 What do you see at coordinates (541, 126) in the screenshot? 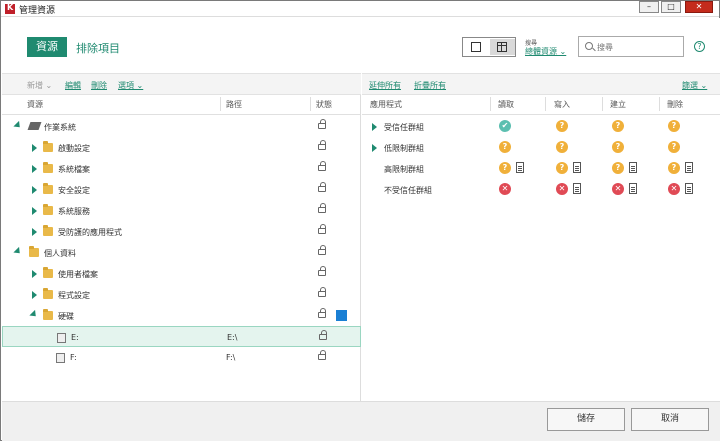
I see `group-row: 受信任群組 ✔ ? ? ?` at bounding box center [541, 126].